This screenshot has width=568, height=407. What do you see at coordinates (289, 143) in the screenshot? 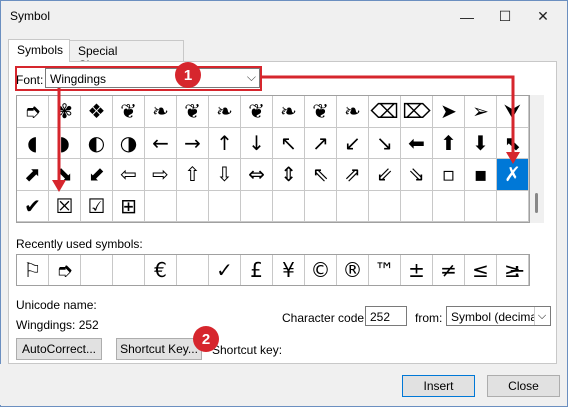
I see `symbol-cell: ↖` at bounding box center [289, 143].